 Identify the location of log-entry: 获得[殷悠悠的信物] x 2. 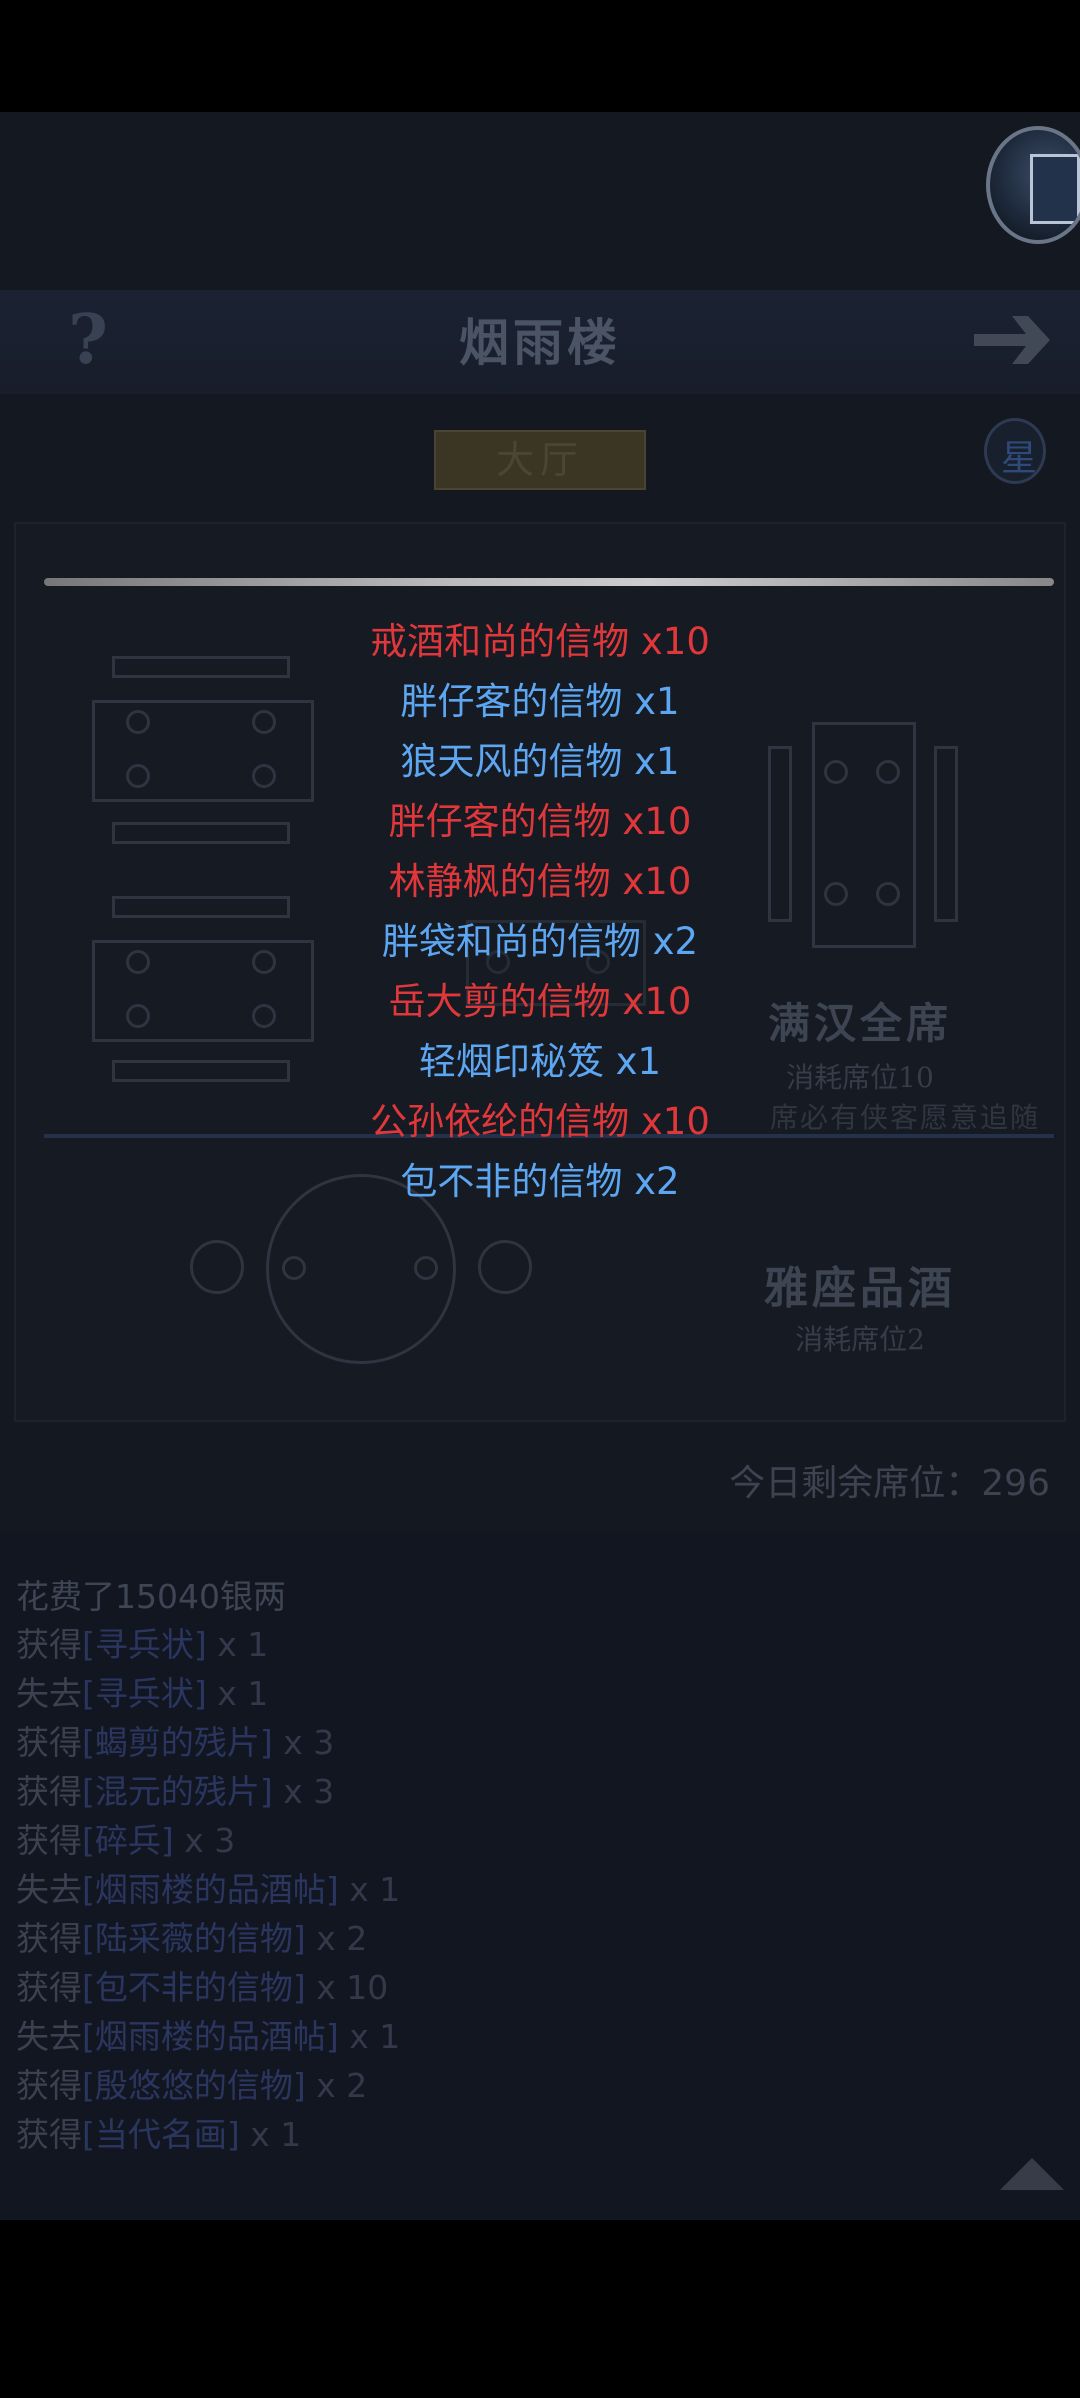
(191, 2086).